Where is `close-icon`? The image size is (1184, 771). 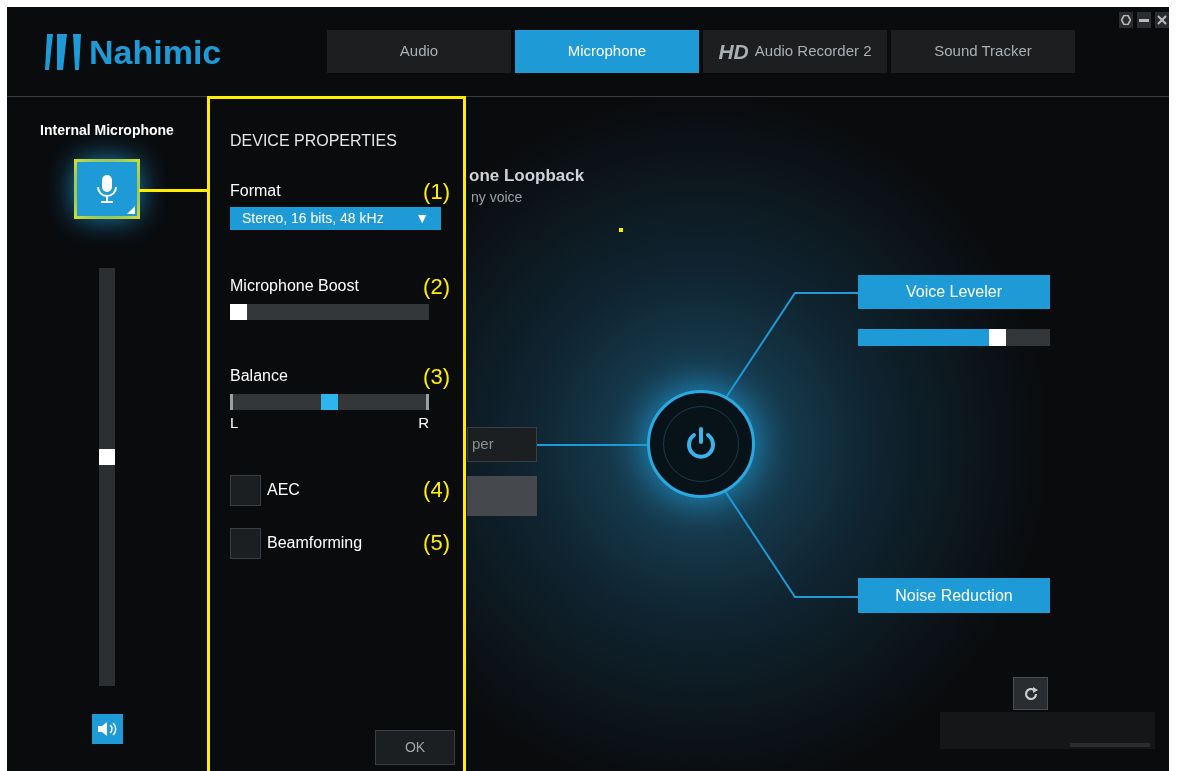 close-icon is located at coordinates (1162, 20).